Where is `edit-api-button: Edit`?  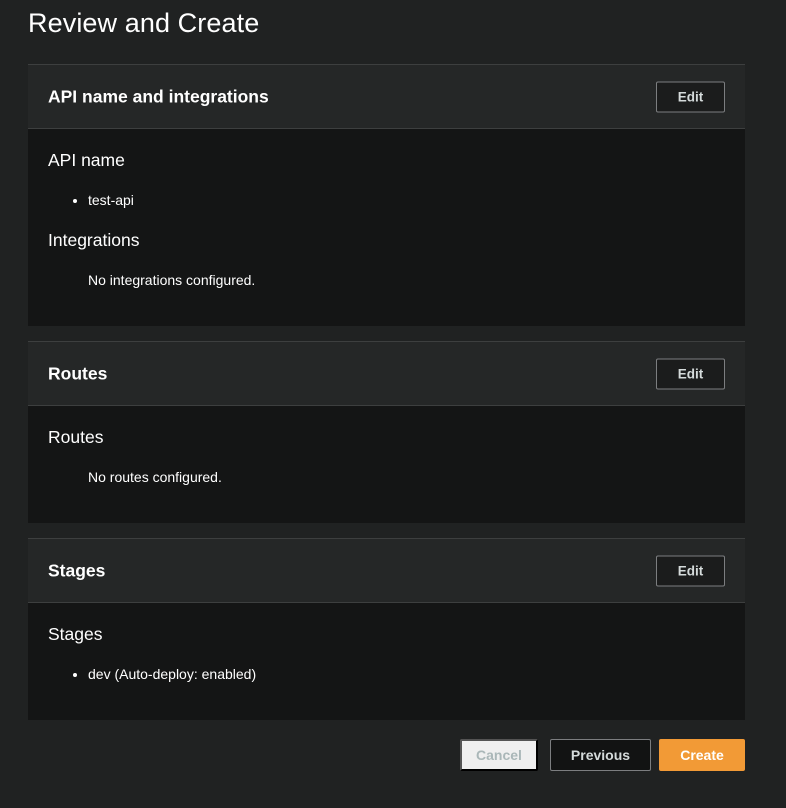 edit-api-button: Edit is located at coordinates (690, 96).